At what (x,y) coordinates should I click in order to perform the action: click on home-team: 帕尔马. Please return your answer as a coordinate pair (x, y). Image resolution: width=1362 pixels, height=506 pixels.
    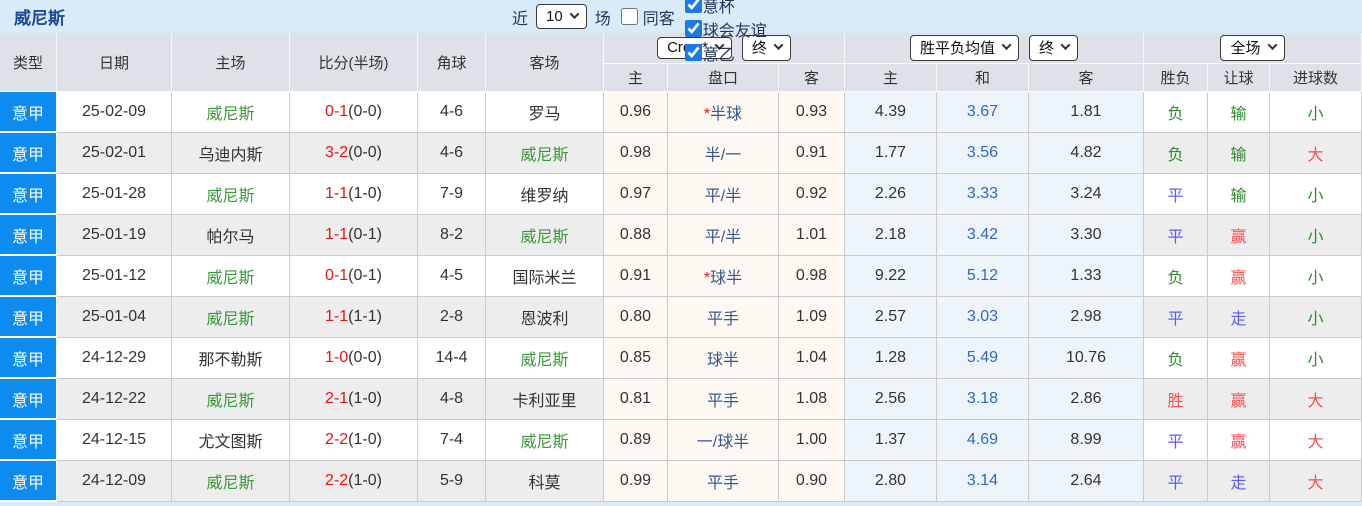
    Looking at the image, I should click on (231, 235).